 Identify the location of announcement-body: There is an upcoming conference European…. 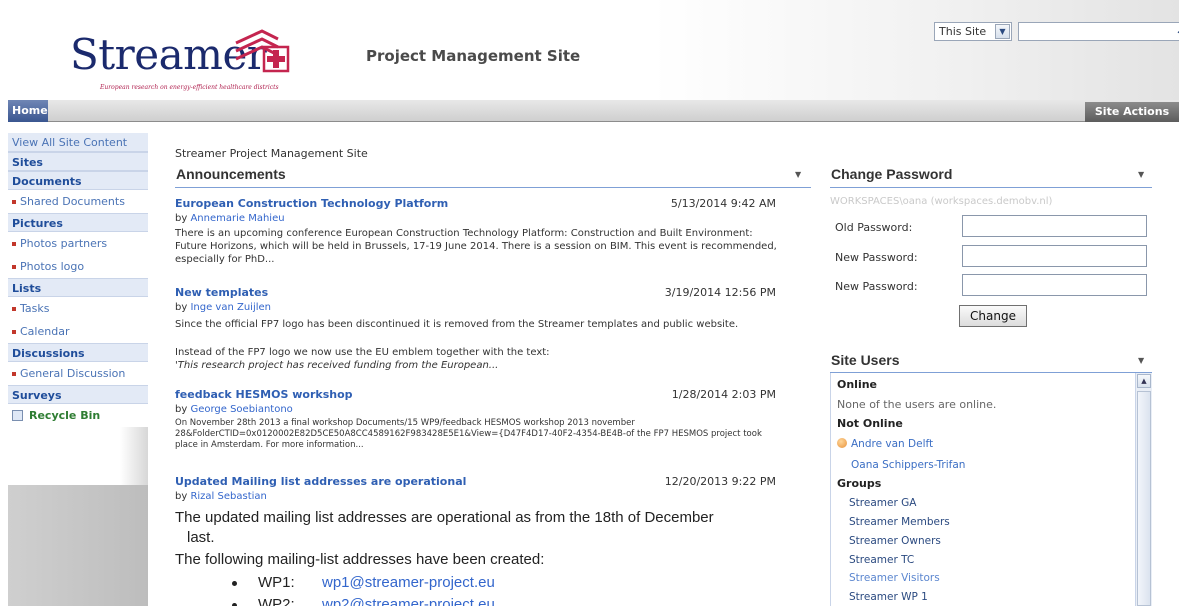
(476, 246).